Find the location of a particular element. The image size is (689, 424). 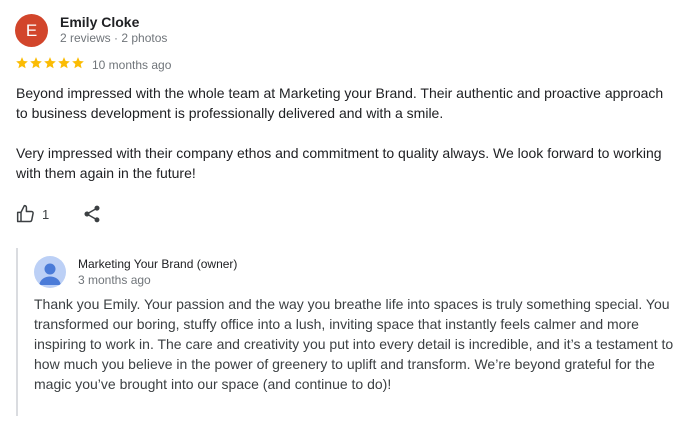

author-avatar: E is located at coordinates (31, 30).